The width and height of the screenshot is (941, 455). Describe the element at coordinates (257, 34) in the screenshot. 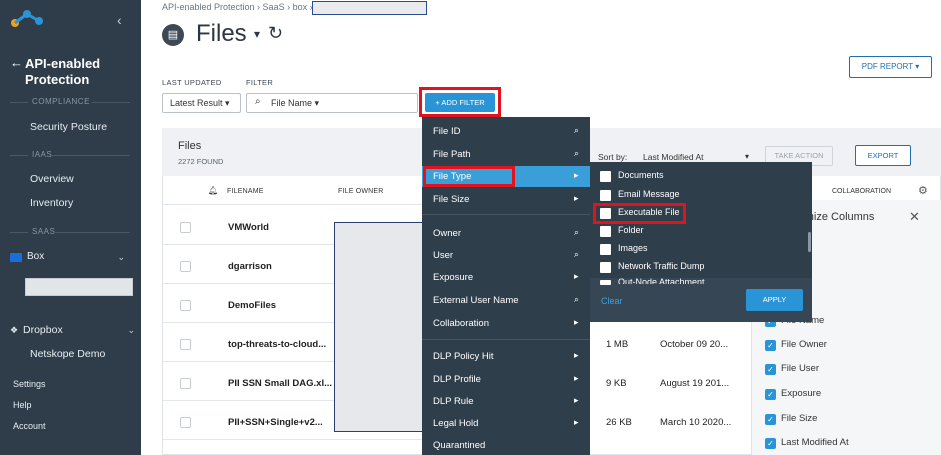

I see `title-caret-icon: ▾` at that location.